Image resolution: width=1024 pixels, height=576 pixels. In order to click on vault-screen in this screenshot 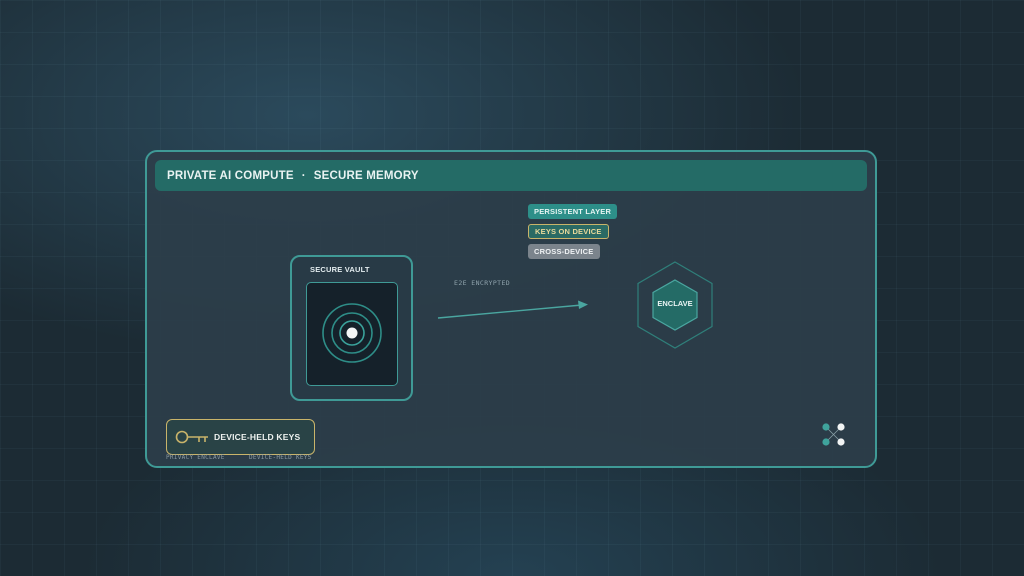, I will do `click(352, 334)`.